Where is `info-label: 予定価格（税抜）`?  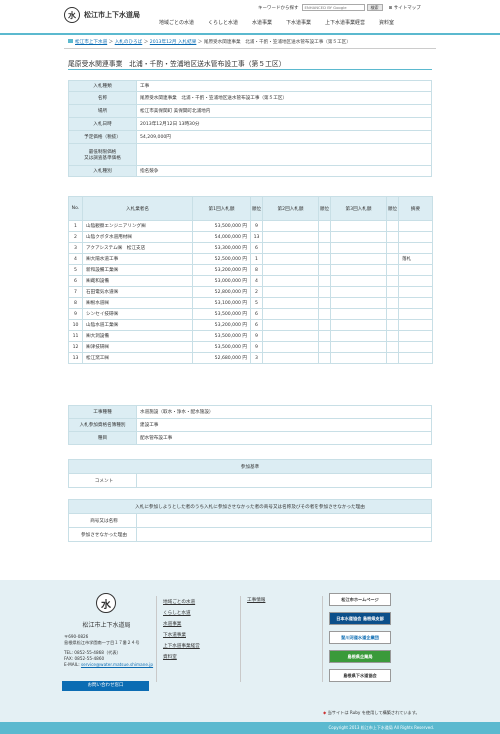 info-label: 予定価格（税抜） is located at coordinates (102, 137).